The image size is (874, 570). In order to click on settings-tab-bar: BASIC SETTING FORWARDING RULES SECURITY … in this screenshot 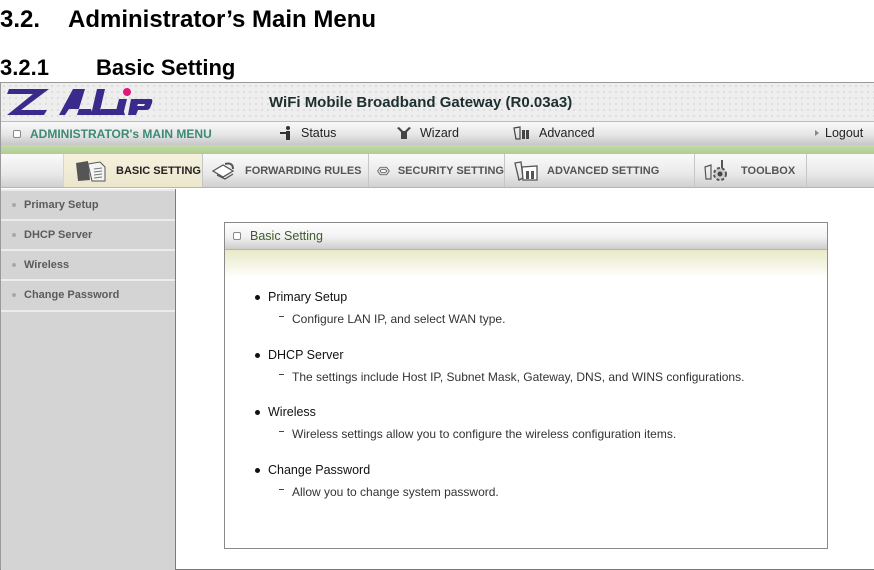, I will do `click(437, 171)`.